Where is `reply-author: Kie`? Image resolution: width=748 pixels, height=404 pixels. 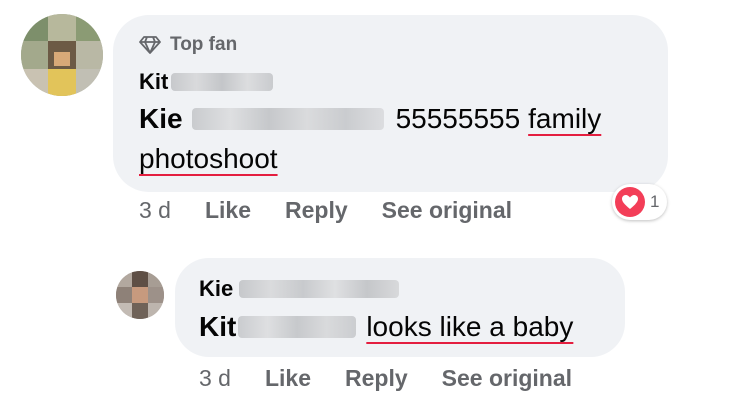 reply-author: Kie is located at coordinates (299, 289).